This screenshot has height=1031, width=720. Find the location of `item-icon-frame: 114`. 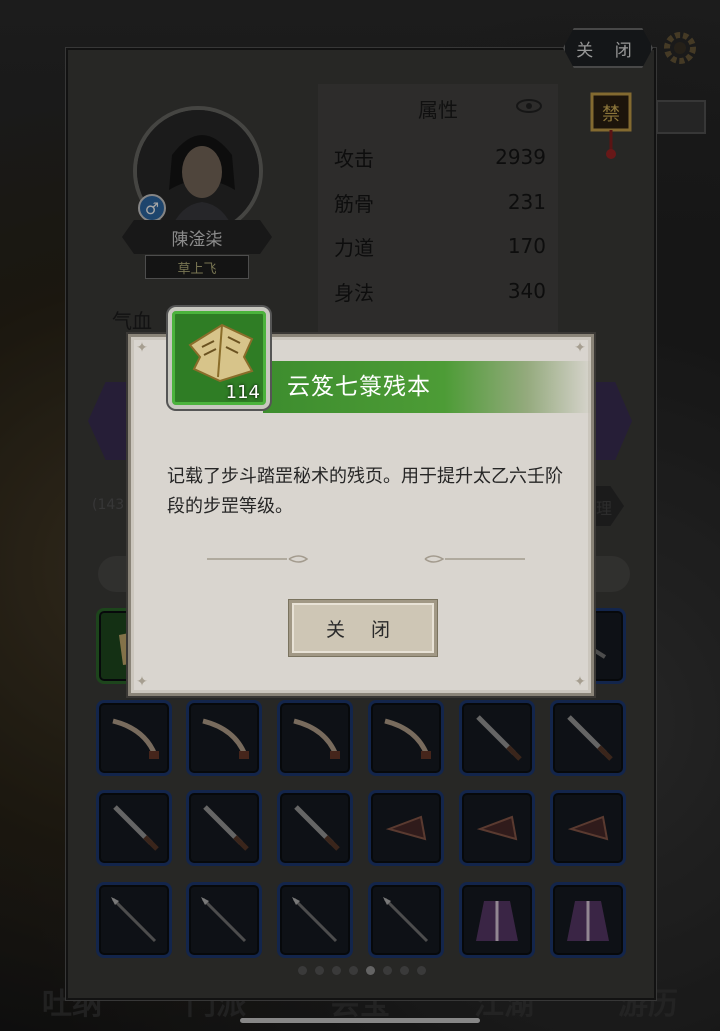

item-icon-frame: 114 is located at coordinates (219, 358).